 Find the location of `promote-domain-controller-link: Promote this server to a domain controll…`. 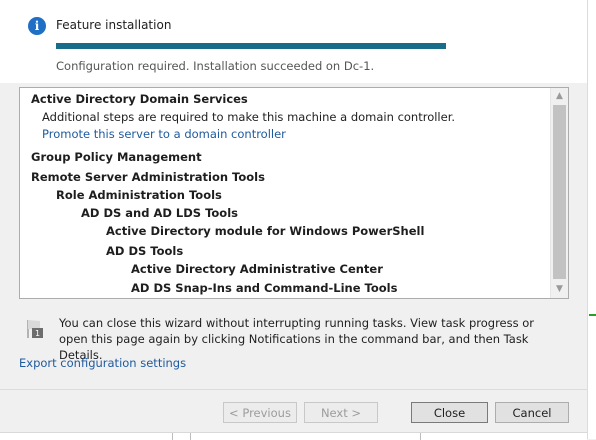

promote-domain-controller-link: Promote this server to a domain controll… is located at coordinates (164, 134).